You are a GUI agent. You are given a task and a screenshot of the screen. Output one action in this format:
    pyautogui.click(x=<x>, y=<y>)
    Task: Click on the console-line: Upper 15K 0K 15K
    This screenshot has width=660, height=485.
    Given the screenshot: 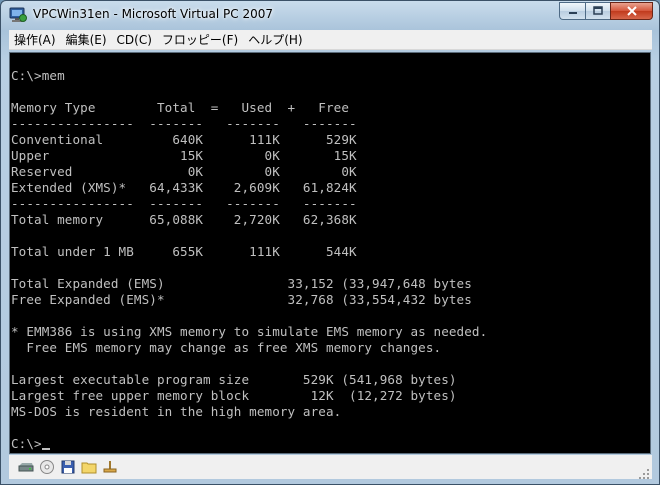 What is the action you would take?
    pyautogui.click(x=184, y=155)
    